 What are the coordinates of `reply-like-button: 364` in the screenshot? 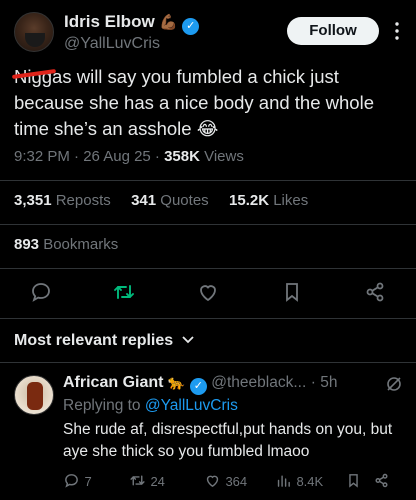 It's located at (234, 481).